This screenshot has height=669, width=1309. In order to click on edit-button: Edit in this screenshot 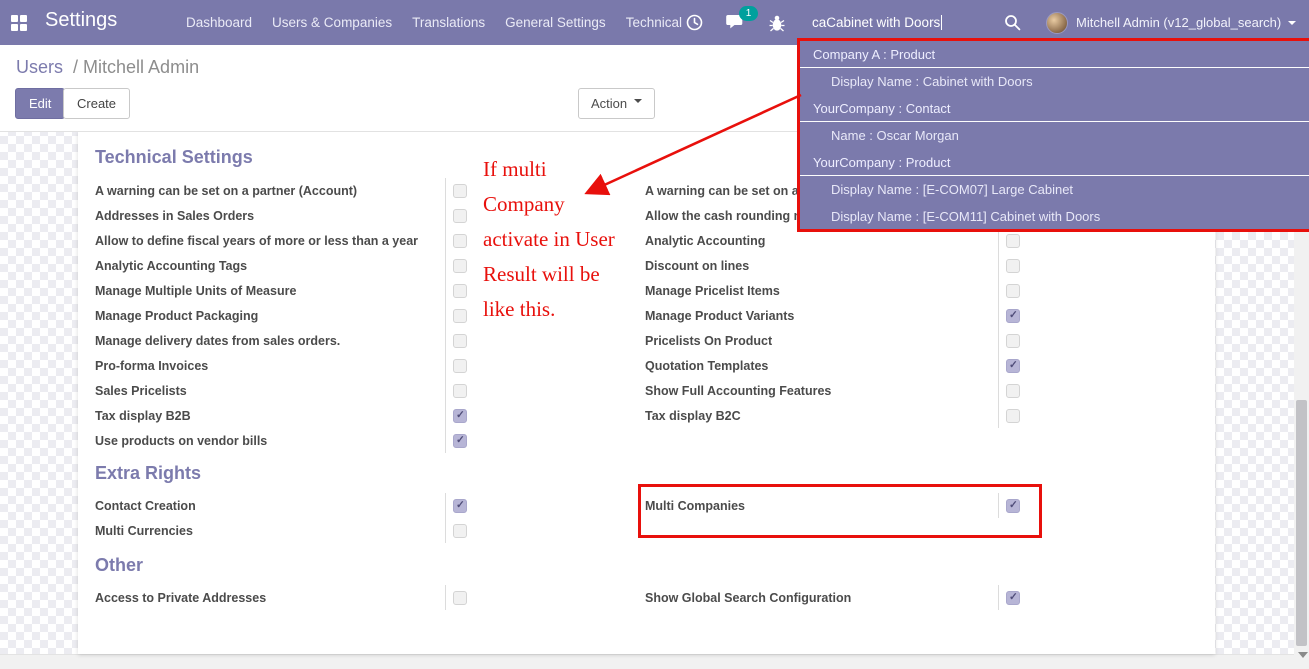, I will do `click(40, 103)`.